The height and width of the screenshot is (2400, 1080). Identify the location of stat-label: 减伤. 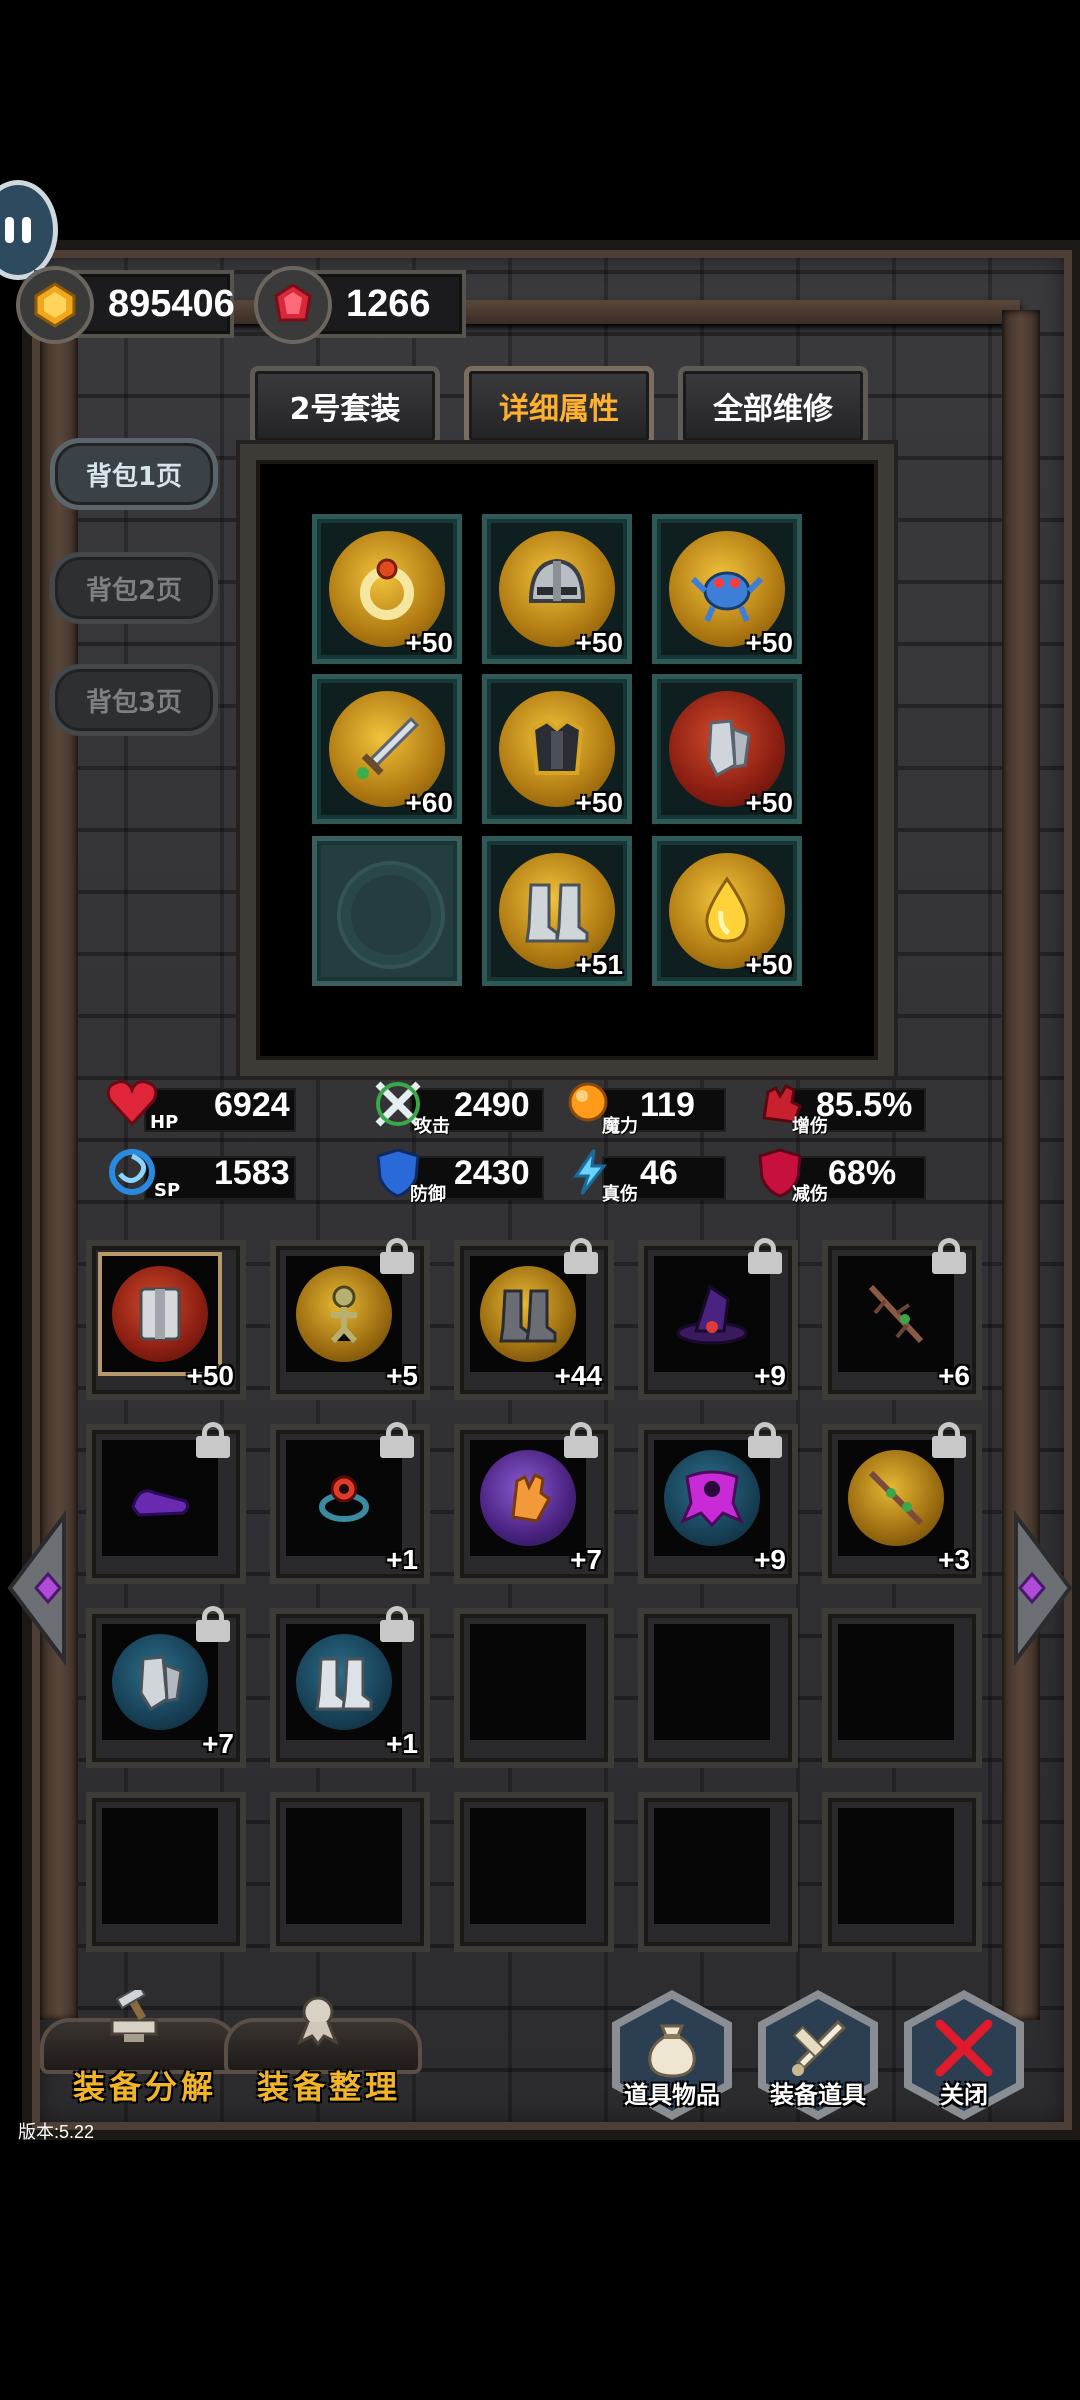
(810, 1194).